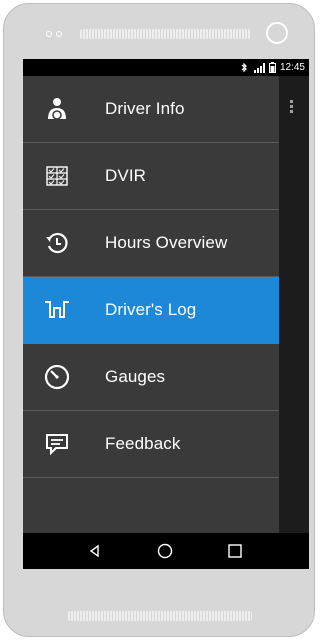 This screenshot has height=640, width=320. I want to click on drawer-item-driver-info: Driver Info, so click(151, 109).